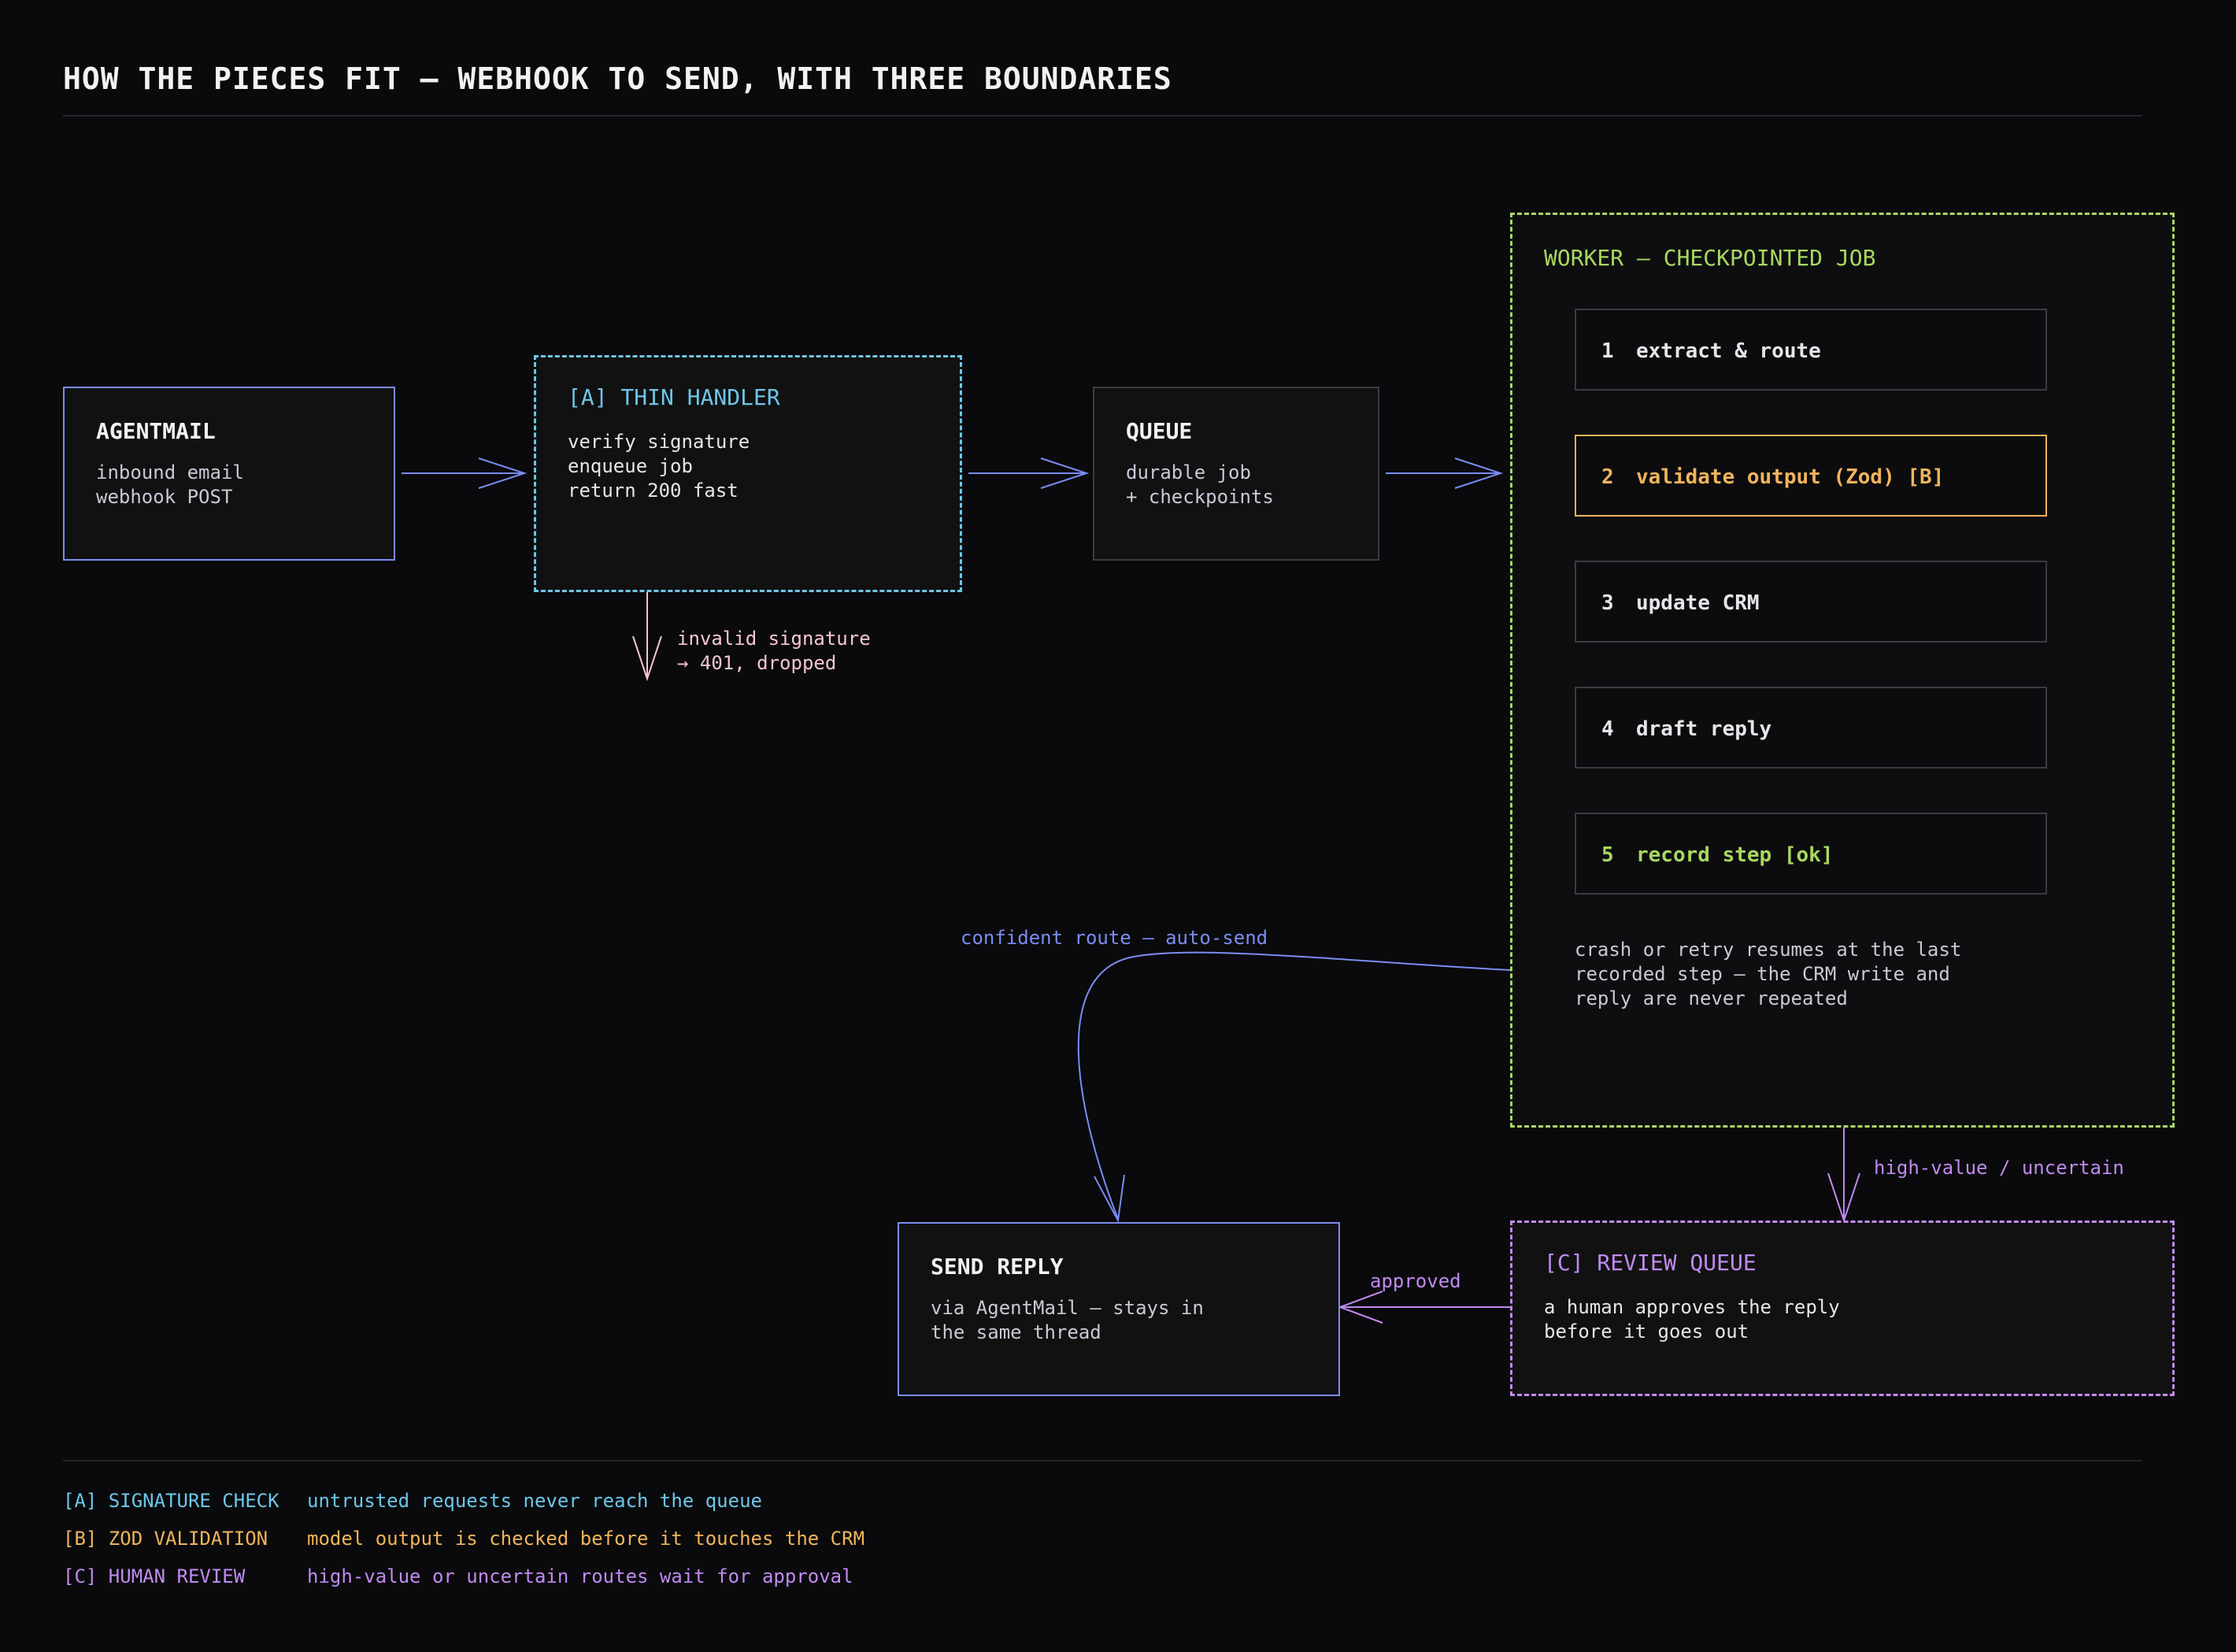 Image resolution: width=2236 pixels, height=1652 pixels. What do you see at coordinates (1415, 1281) in the screenshot?
I see `label-approved: approved` at bounding box center [1415, 1281].